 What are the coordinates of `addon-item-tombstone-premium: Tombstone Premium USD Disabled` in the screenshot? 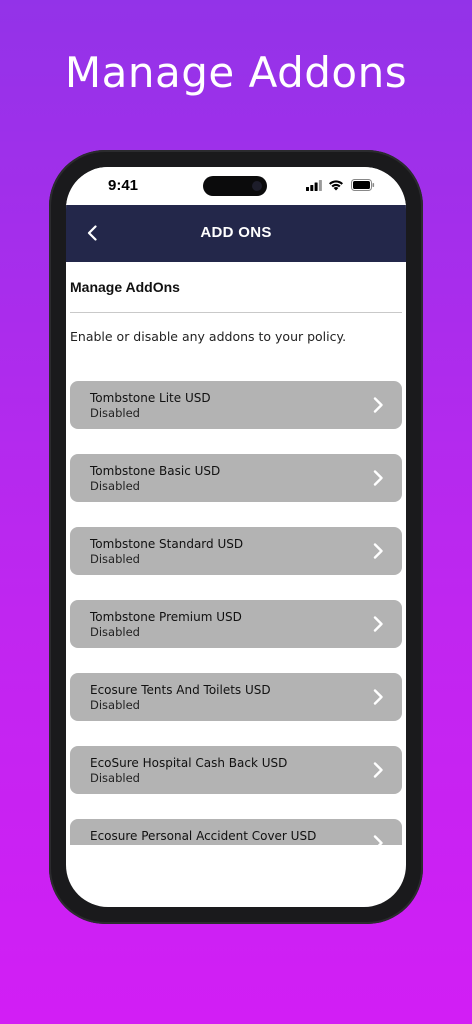 It's located at (236, 624).